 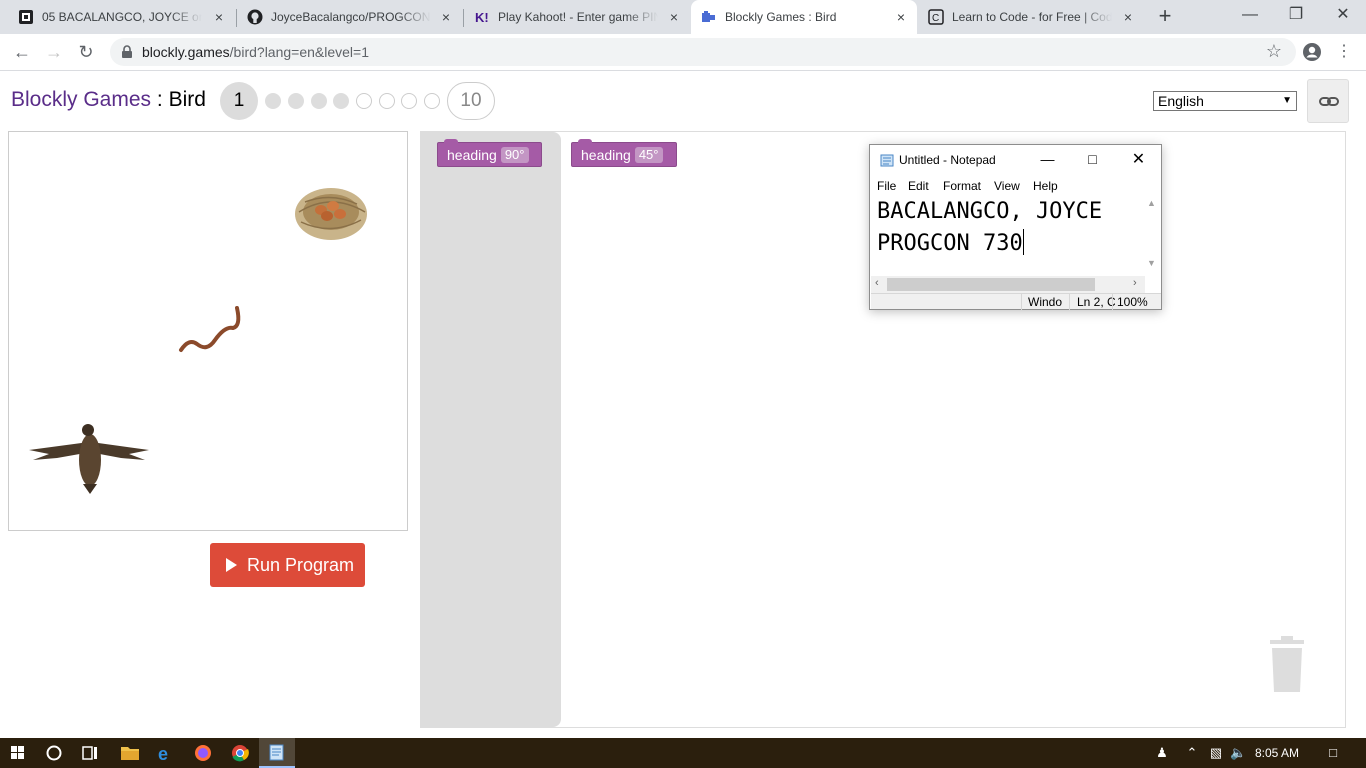 What do you see at coordinates (781, 17) in the screenshot?
I see `tab-title: Blockly Games : Bird` at bounding box center [781, 17].